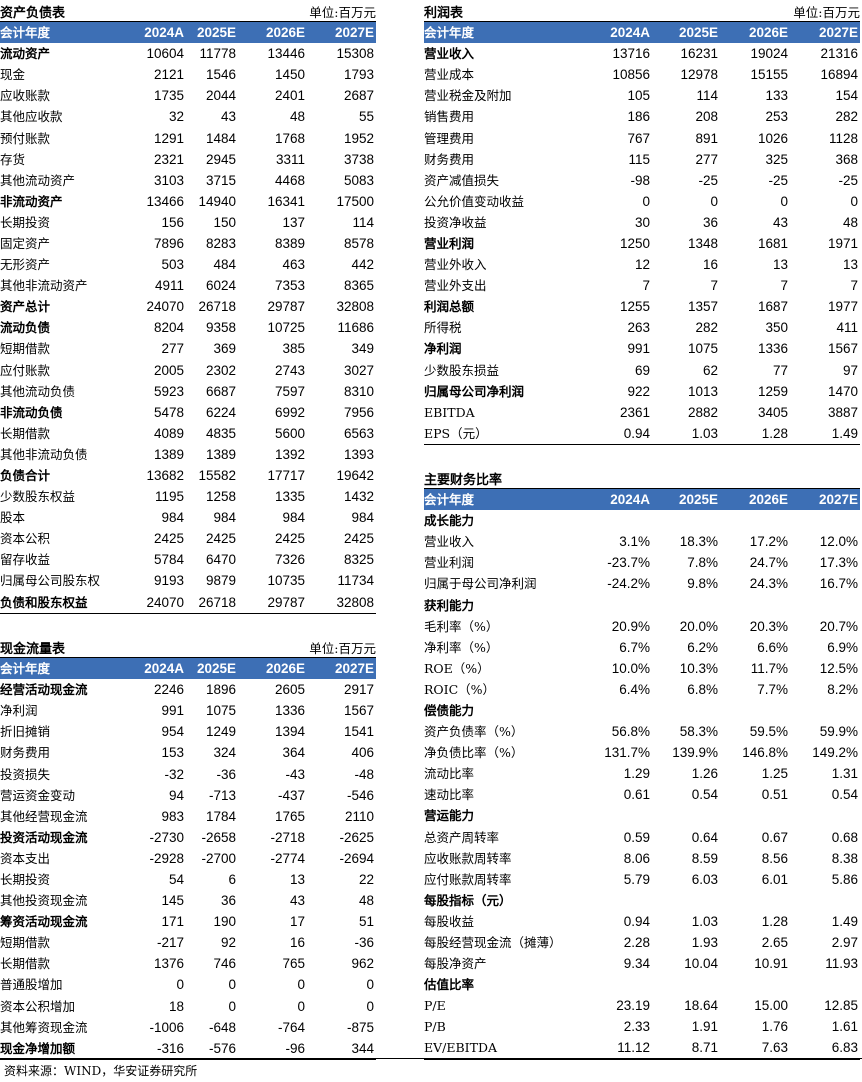 The image size is (862, 1082). Describe the element at coordinates (358, 370) in the screenshot. I see `cell-value: 3027` at that location.